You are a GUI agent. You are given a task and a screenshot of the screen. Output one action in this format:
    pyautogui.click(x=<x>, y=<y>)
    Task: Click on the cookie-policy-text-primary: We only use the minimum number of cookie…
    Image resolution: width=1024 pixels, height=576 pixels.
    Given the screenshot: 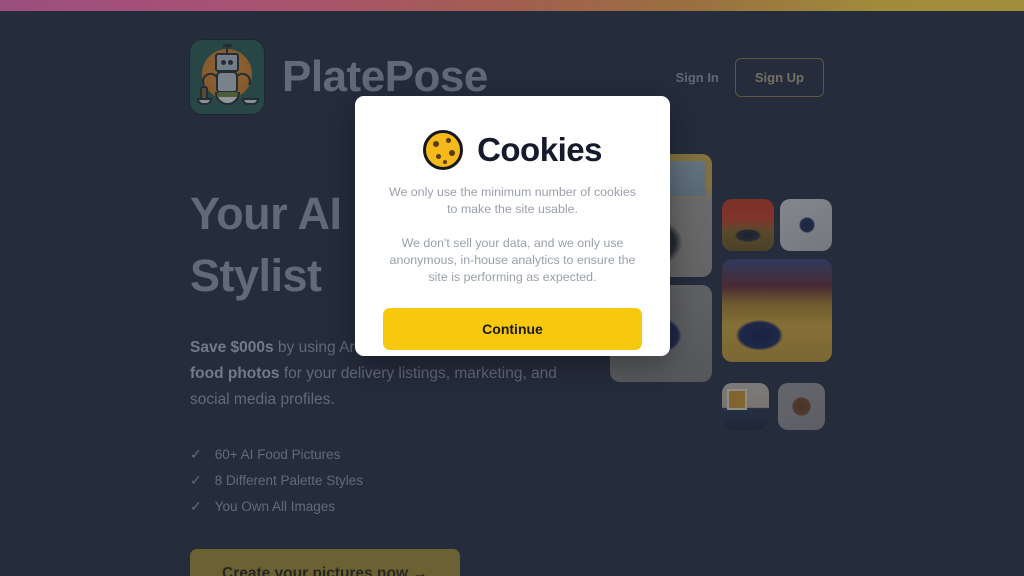 What is the action you would take?
    pyautogui.click(x=512, y=200)
    